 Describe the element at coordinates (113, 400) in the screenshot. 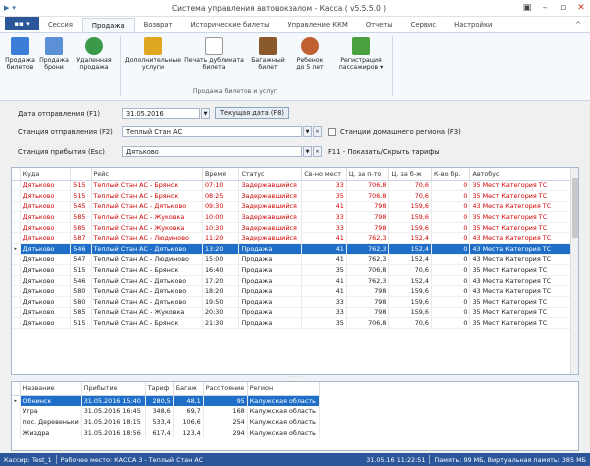

I see `table-cell: 31.05.2016 15:40` at that location.